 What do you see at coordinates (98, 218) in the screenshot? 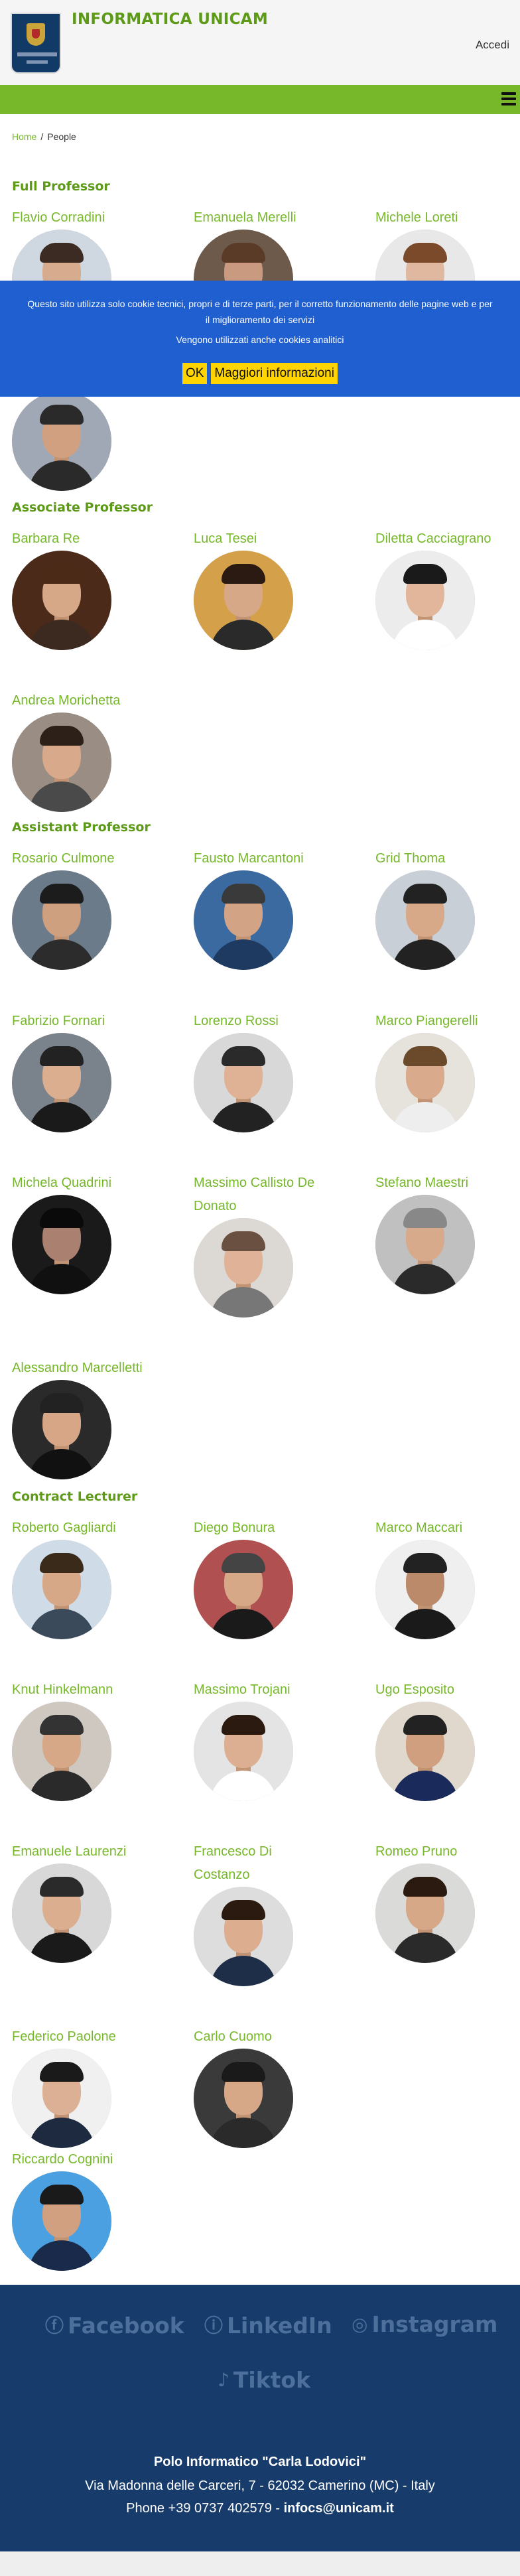
I see `person-name: Flavio Corradini` at bounding box center [98, 218].